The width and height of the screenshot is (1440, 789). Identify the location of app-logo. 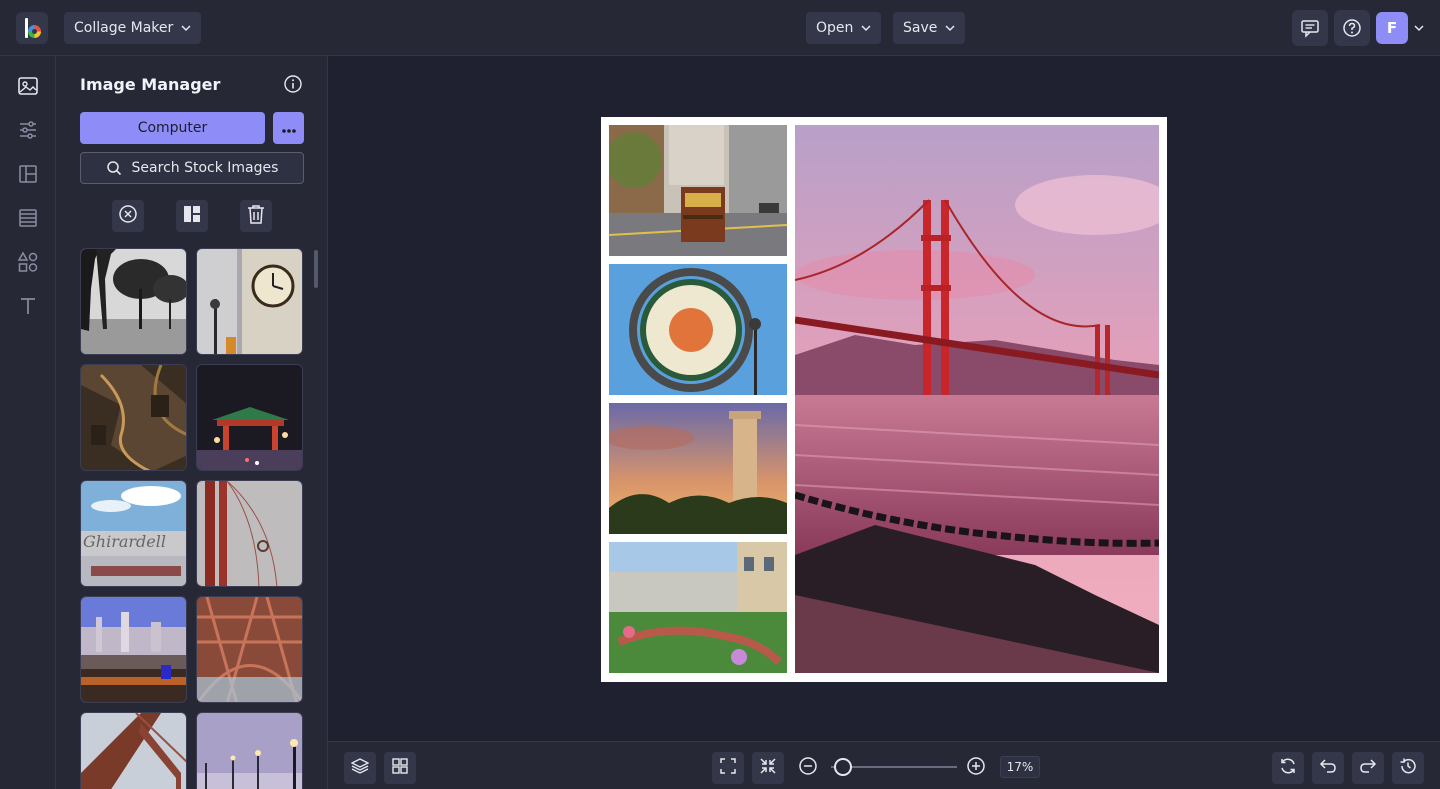
(32, 28).